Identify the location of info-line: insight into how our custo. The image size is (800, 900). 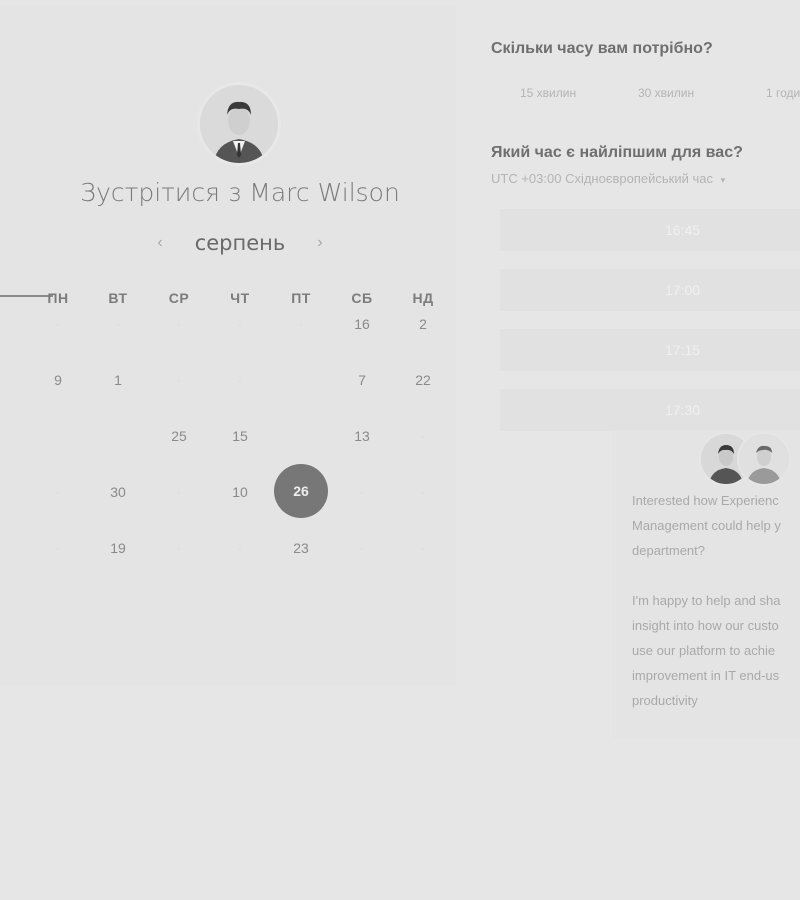
(705, 625).